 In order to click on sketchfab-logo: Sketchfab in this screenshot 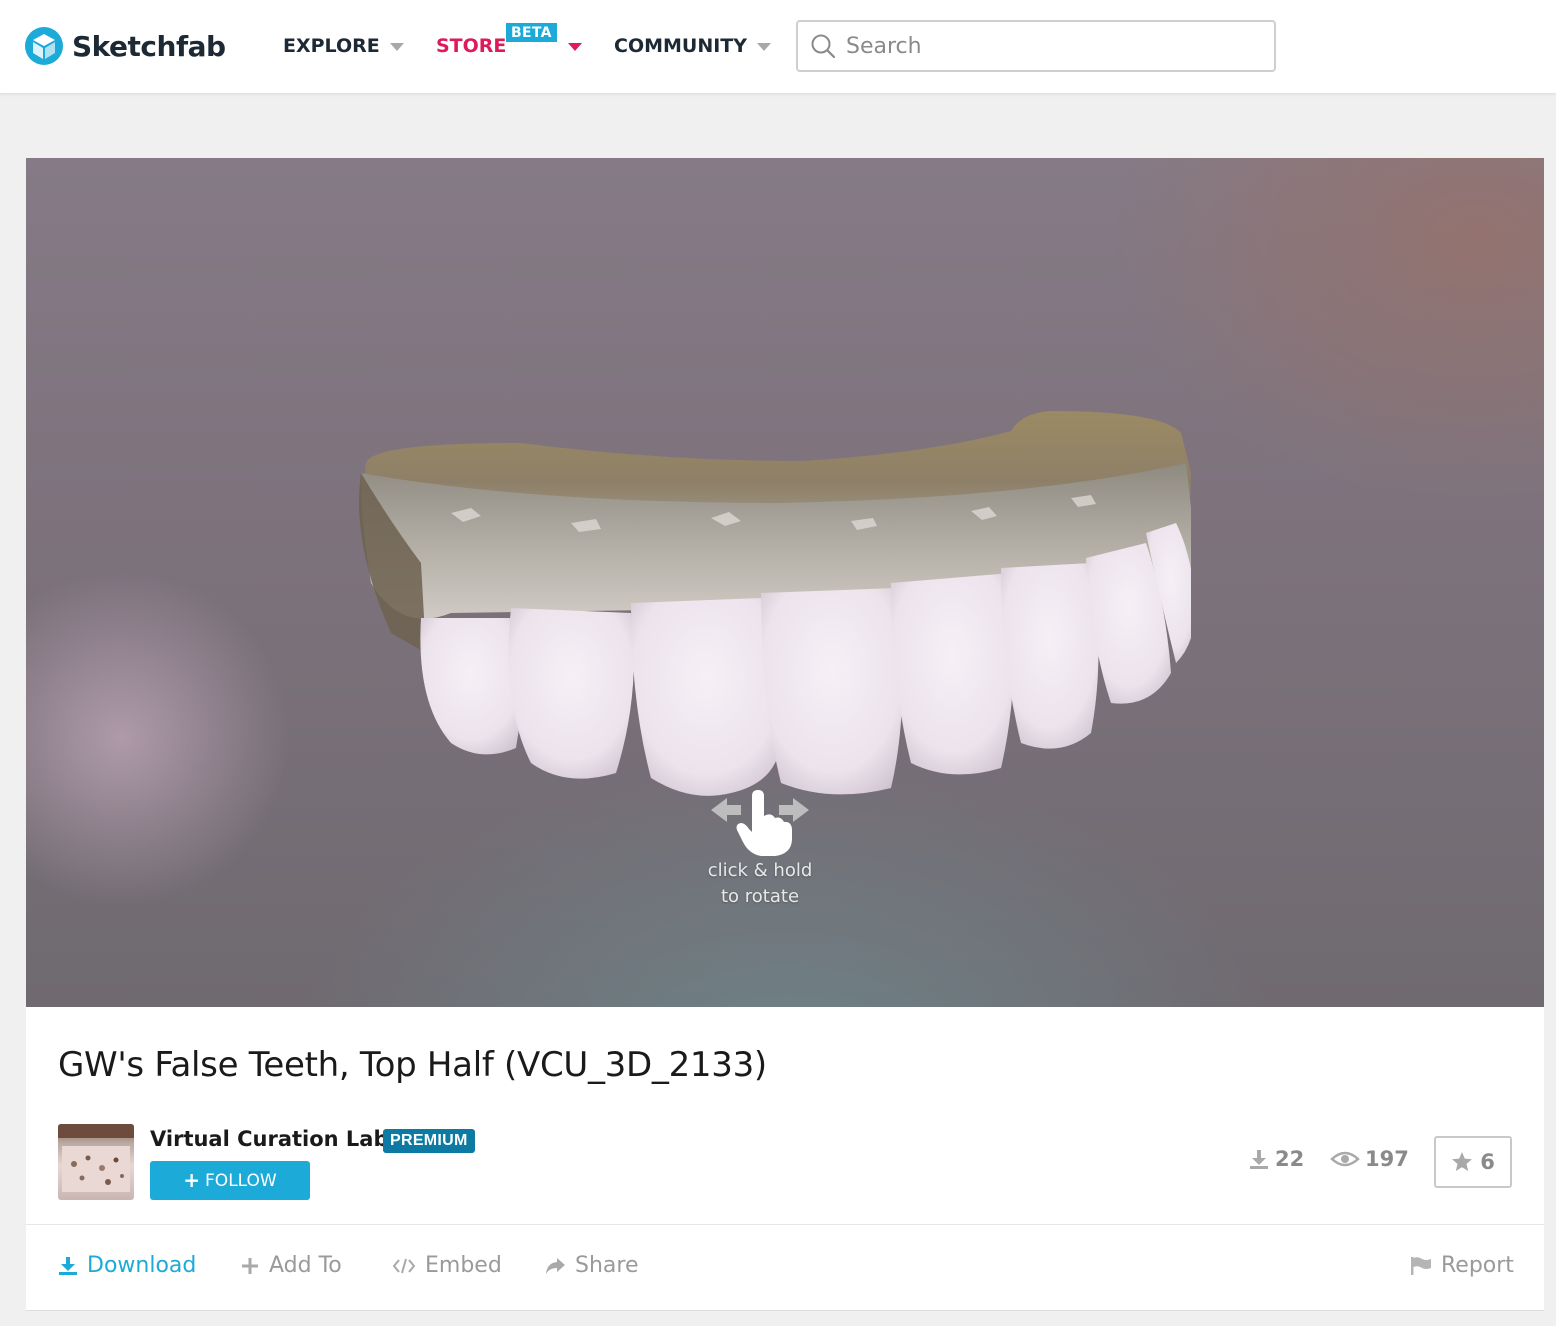, I will do `click(125, 46)`.